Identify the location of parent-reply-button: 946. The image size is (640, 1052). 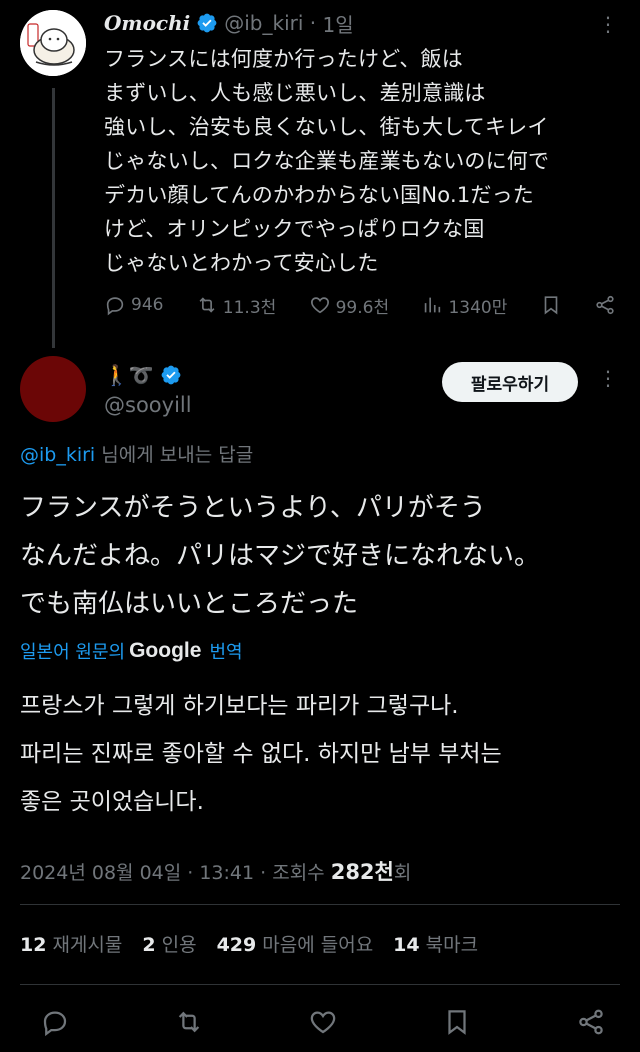
(133, 305).